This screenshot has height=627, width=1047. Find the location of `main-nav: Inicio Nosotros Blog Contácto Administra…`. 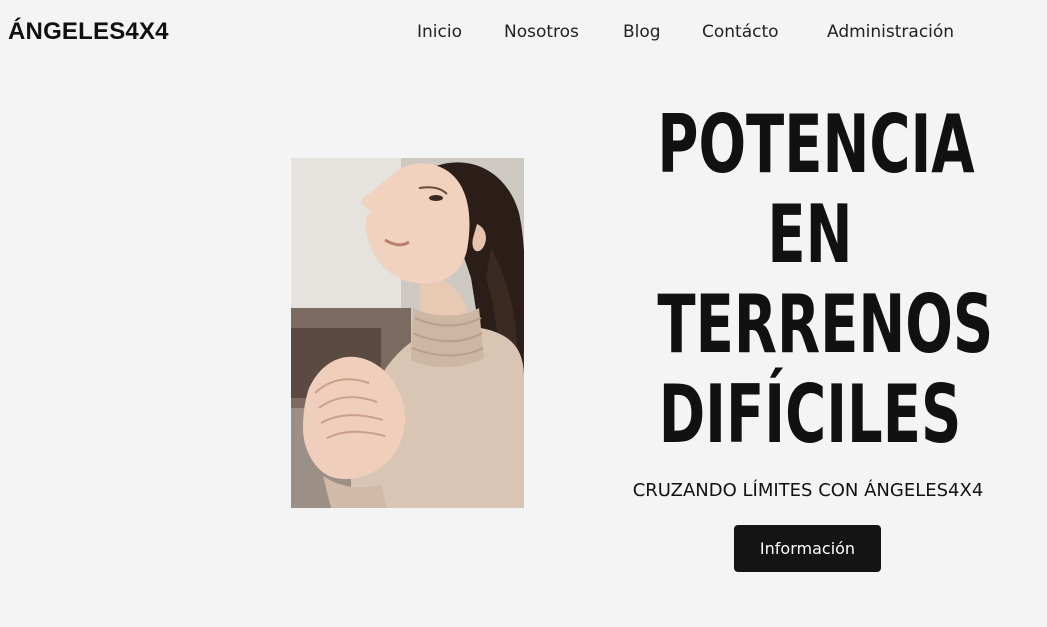

main-nav: Inicio Nosotros Blog Contácto Administra… is located at coordinates (523, 34).